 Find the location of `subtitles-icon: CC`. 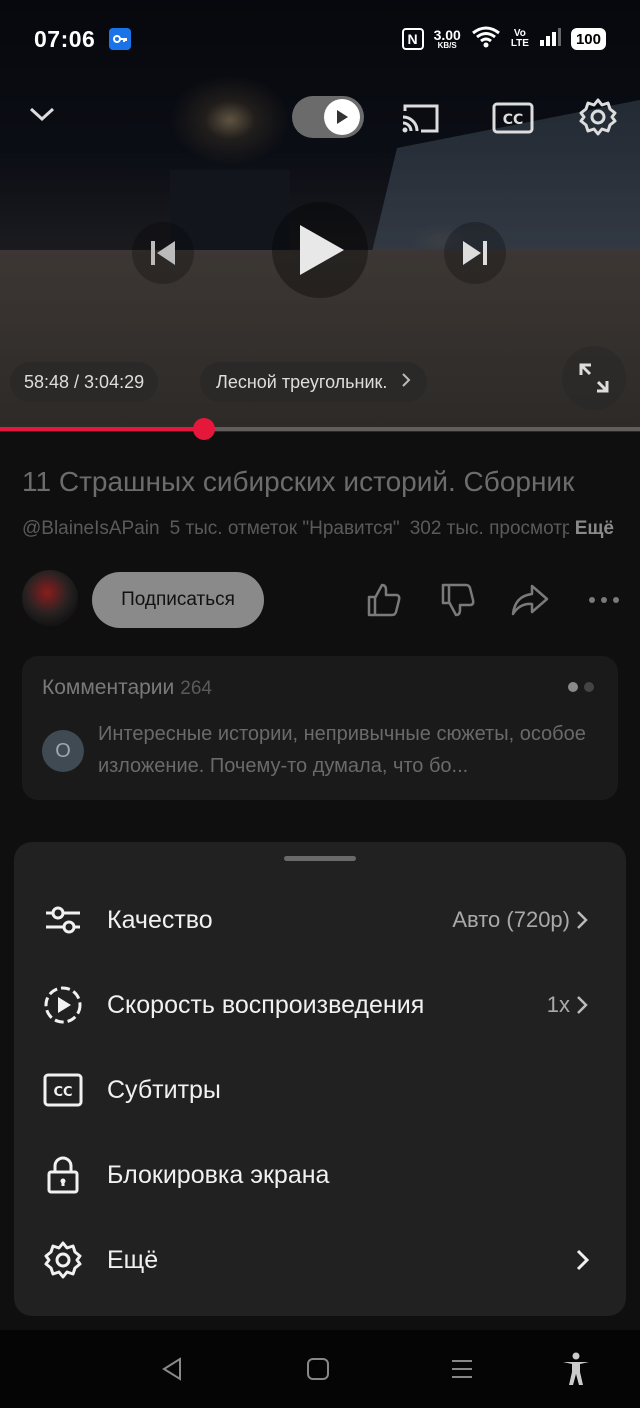

subtitles-icon: CC is located at coordinates (63, 1090).